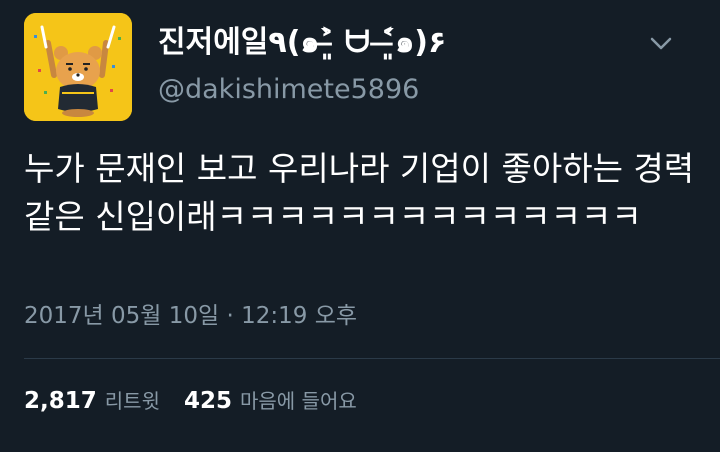 This screenshot has width=720, height=452. Describe the element at coordinates (372, 358) in the screenshot. I see `divider` at that location.